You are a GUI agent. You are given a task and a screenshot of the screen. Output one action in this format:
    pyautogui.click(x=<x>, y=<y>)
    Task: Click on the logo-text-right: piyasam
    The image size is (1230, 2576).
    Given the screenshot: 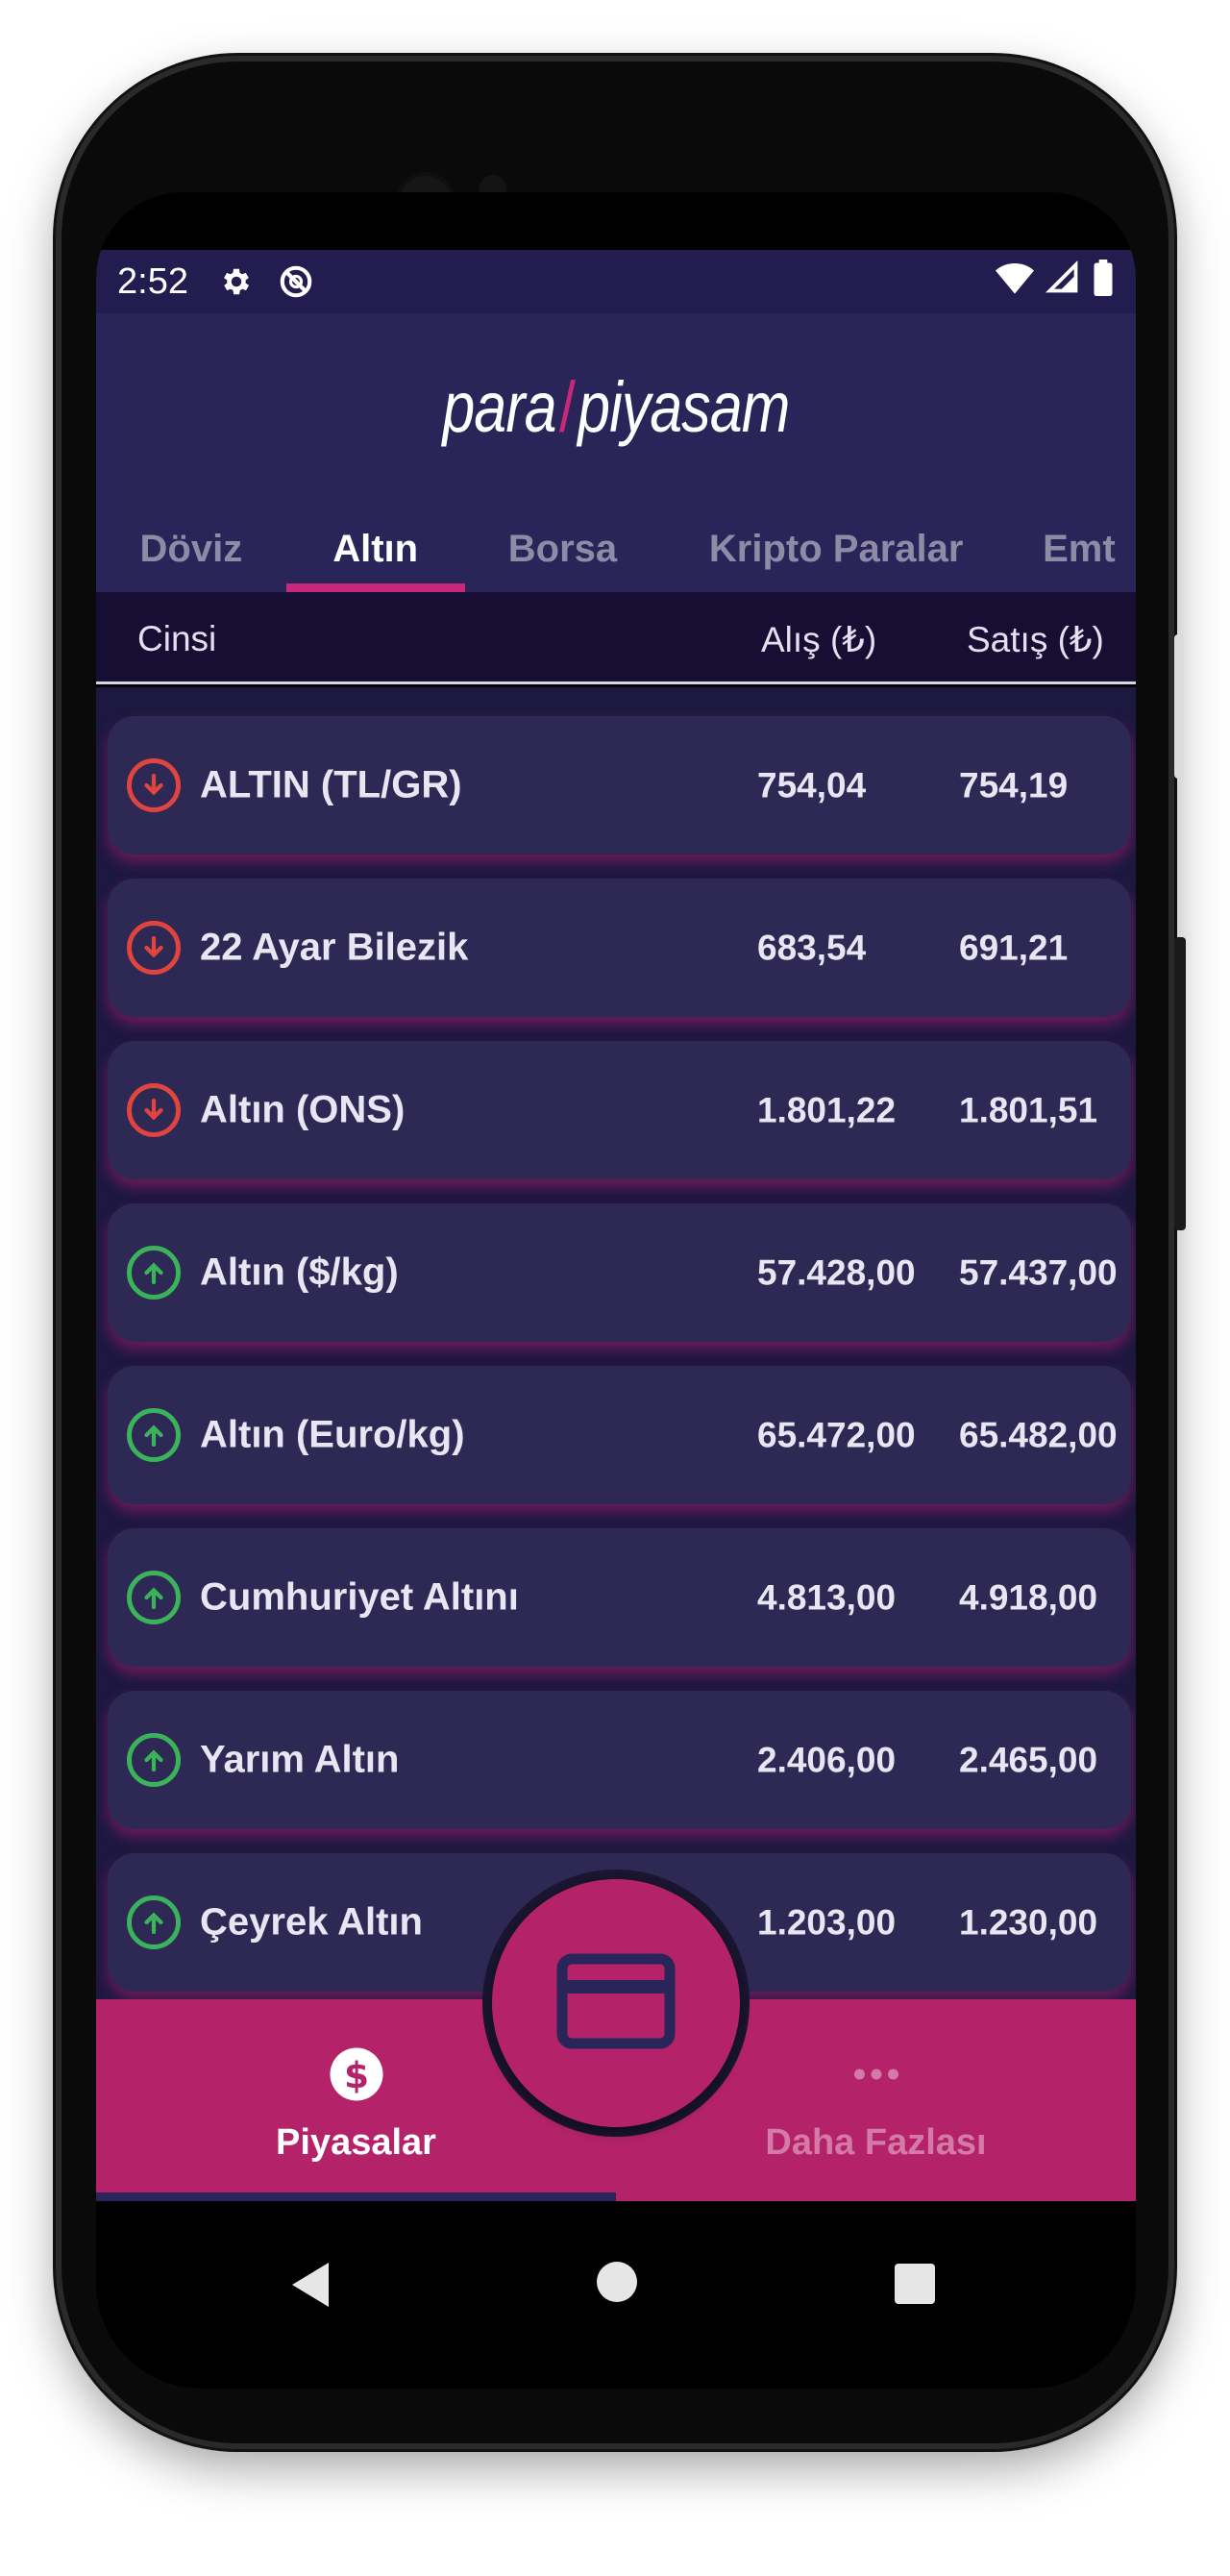 What is the action you would take?
    pyautogui.click(x=684, y=407)
    